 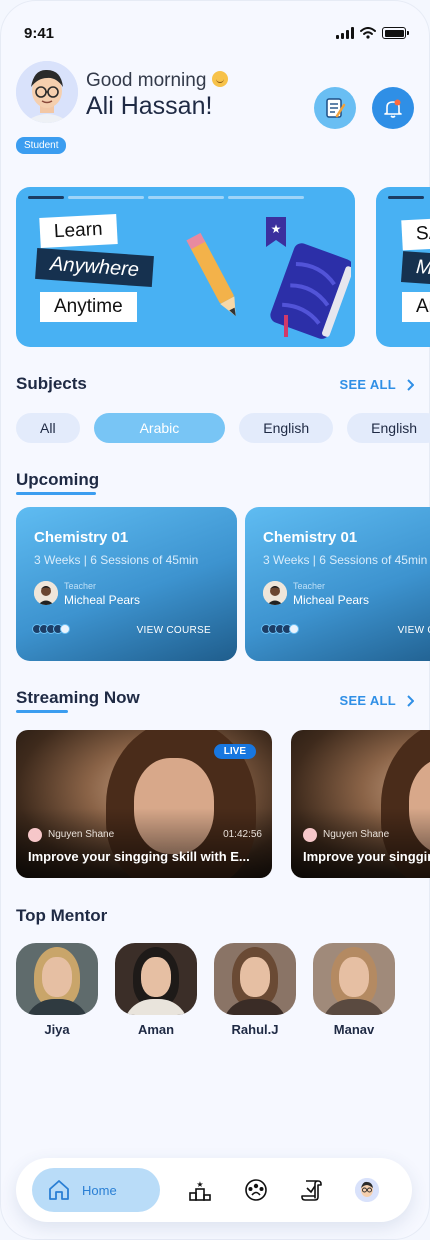 I want to click on community-icon, so click(x=256, y=1190).